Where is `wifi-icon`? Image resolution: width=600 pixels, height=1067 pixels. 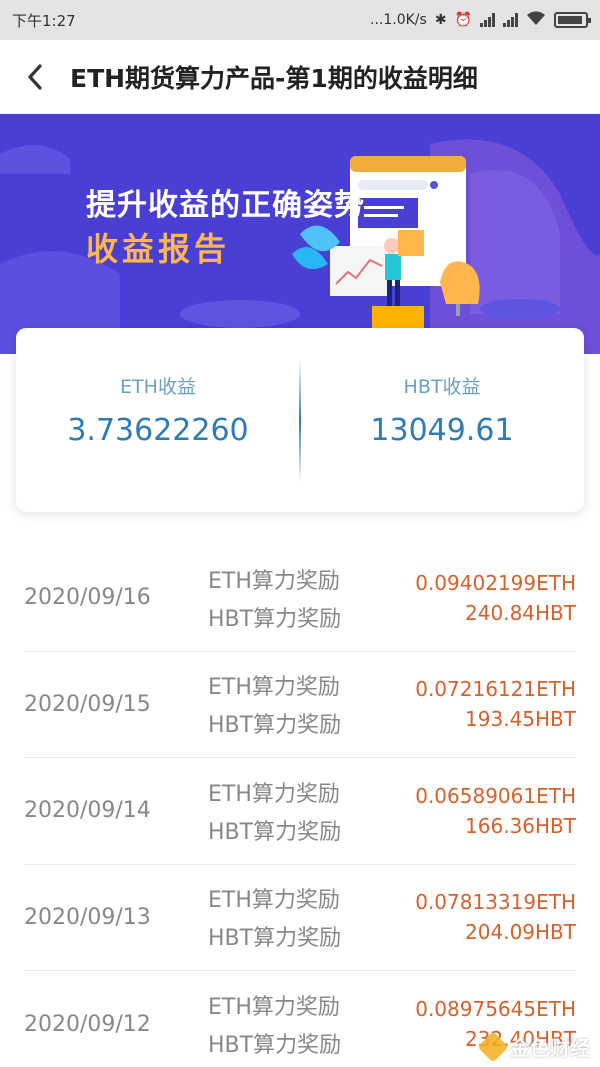
wifi-icon is located at coordinates (536, 20).